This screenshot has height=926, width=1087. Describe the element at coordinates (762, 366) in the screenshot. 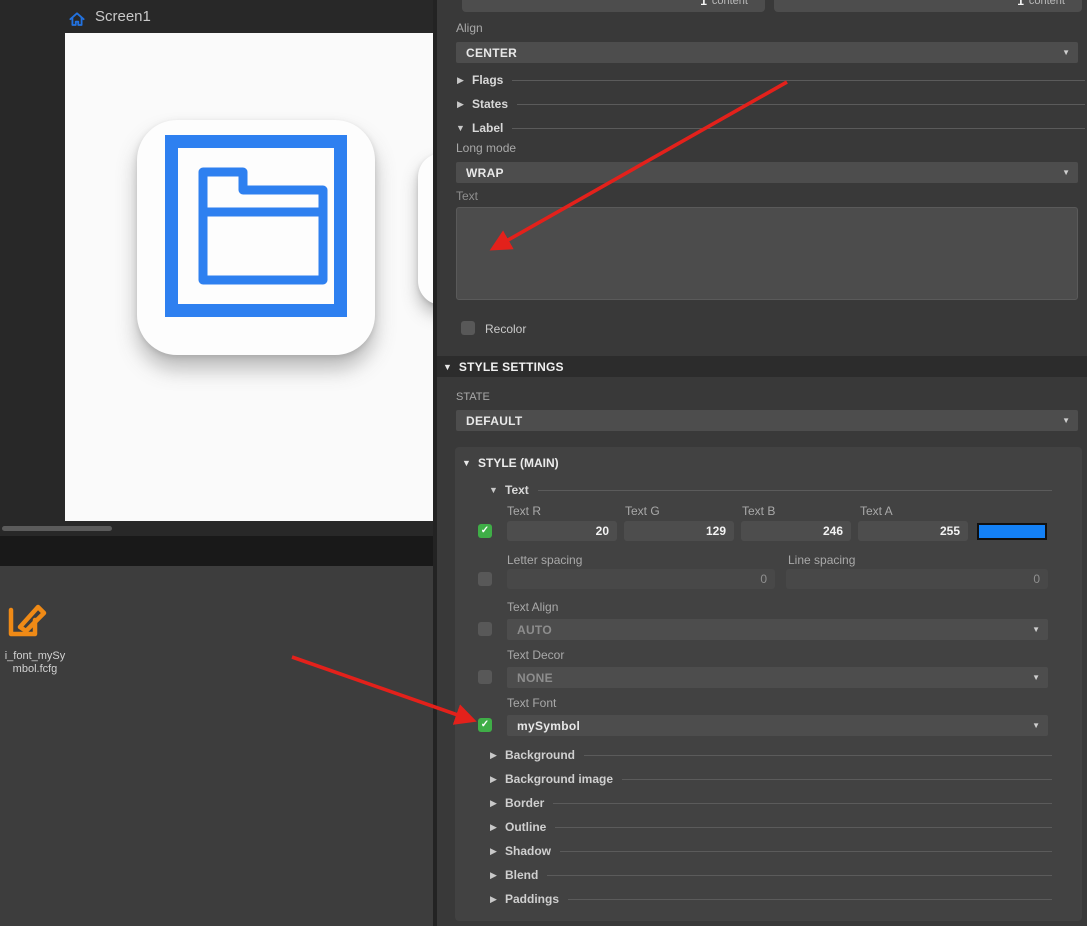

I see `style-settings-header: ▼ STYLE SETTINGS` at that location.